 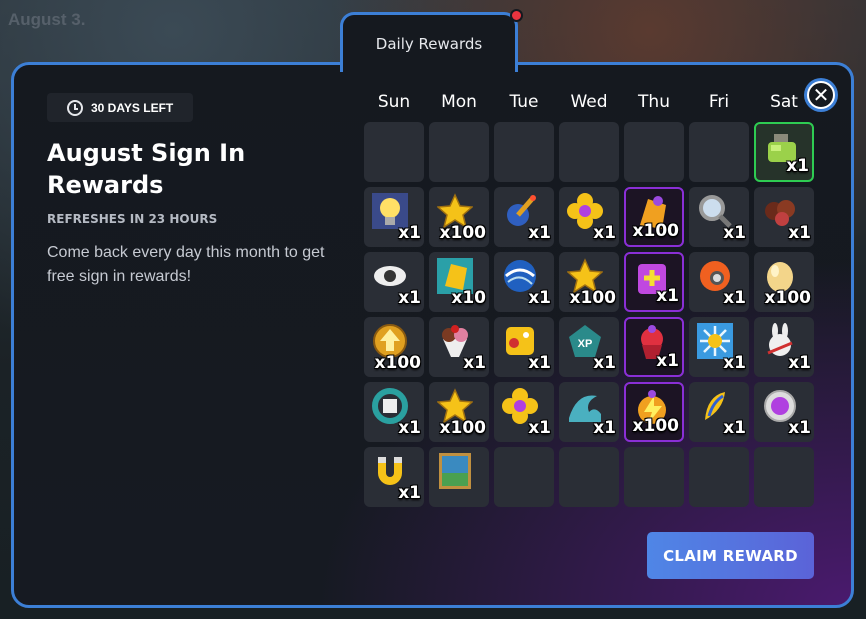 What do you see at coordinates (429, 63) in the screenshot?
I see `tab-joint` at bounding box center [429, 63].